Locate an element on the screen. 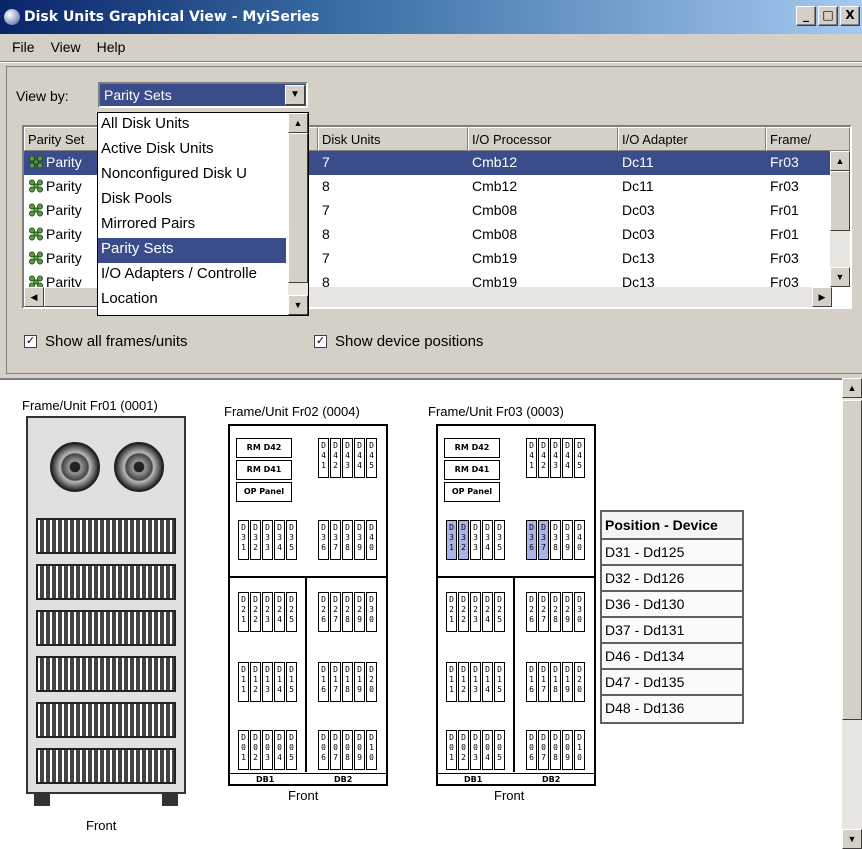 This screenshot has width=862, height=849. disk-slot: D08 is located at coordinates (347, 750).